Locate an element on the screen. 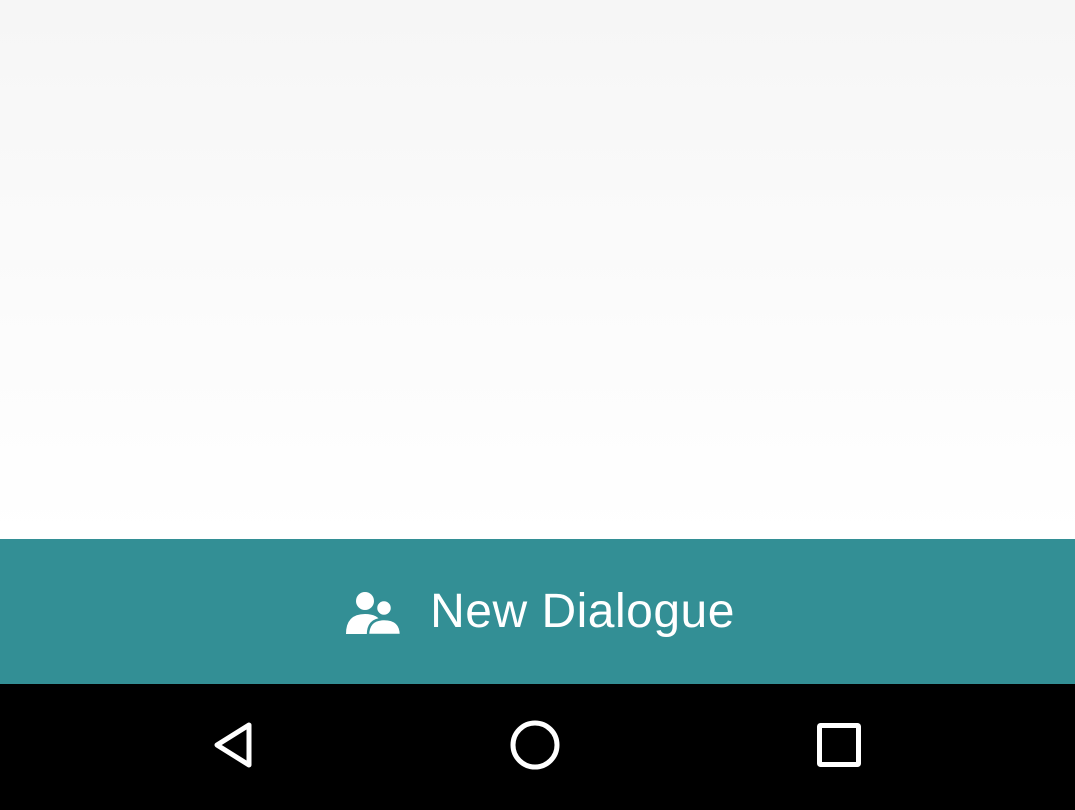 The image size is (1075, 810). recents-square-icon is located at coordinates (839, 747).